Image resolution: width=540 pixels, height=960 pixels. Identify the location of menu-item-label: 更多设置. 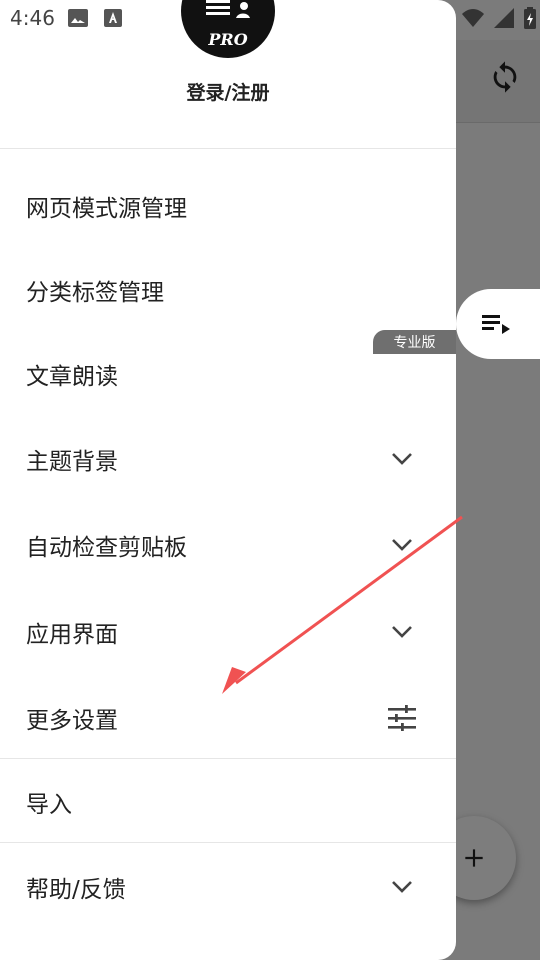
(72, 721).